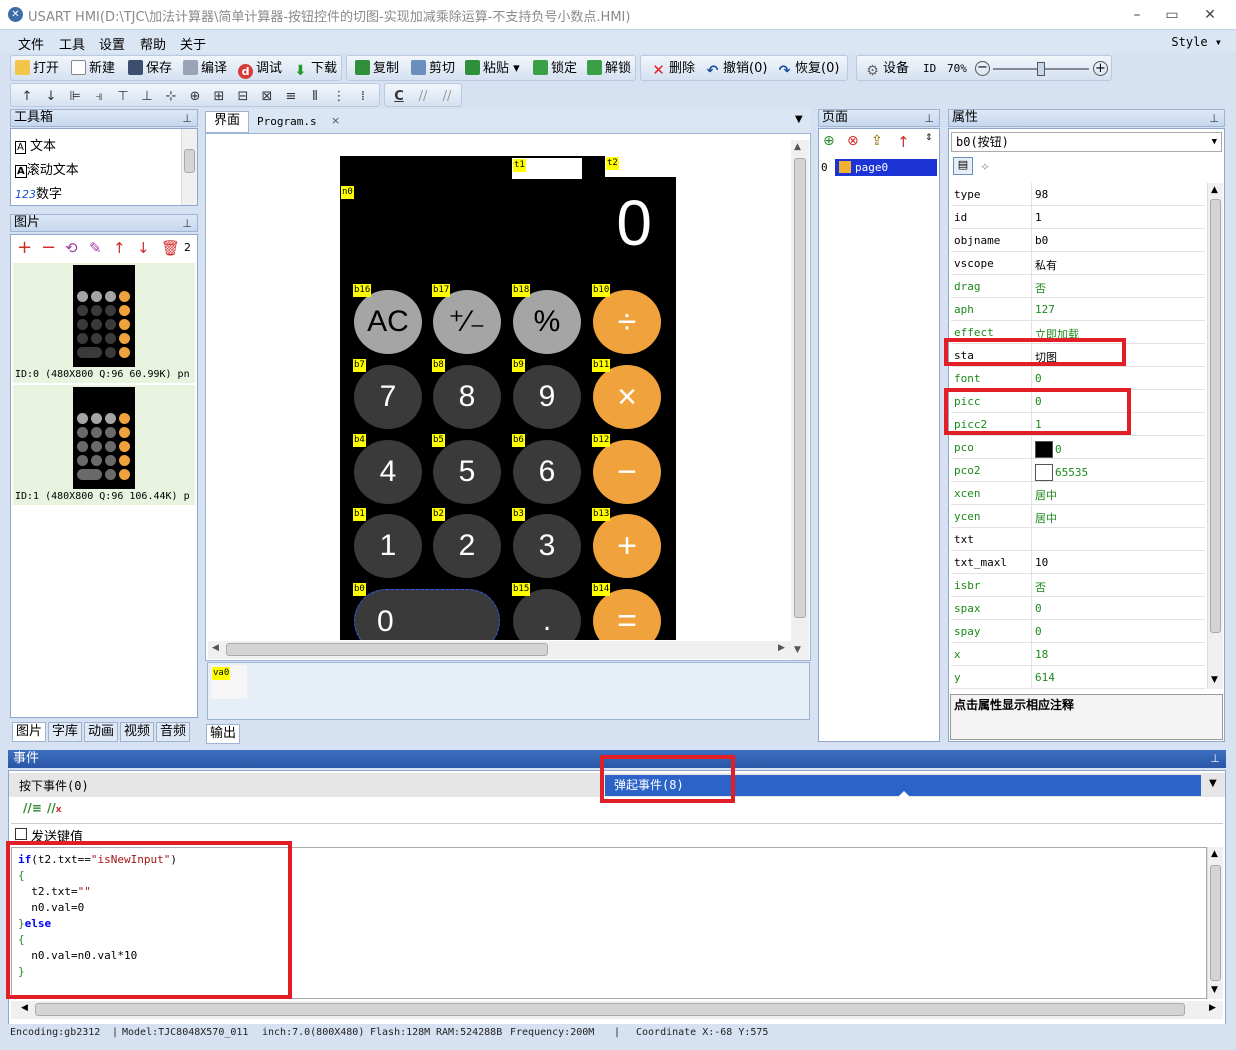 The width and height of the screenshot is (1236, 1050). What do you see at coordinates (153, 43) in the screenshot?
I see `menu-help: 帮助` at bounding box center [153, 43].